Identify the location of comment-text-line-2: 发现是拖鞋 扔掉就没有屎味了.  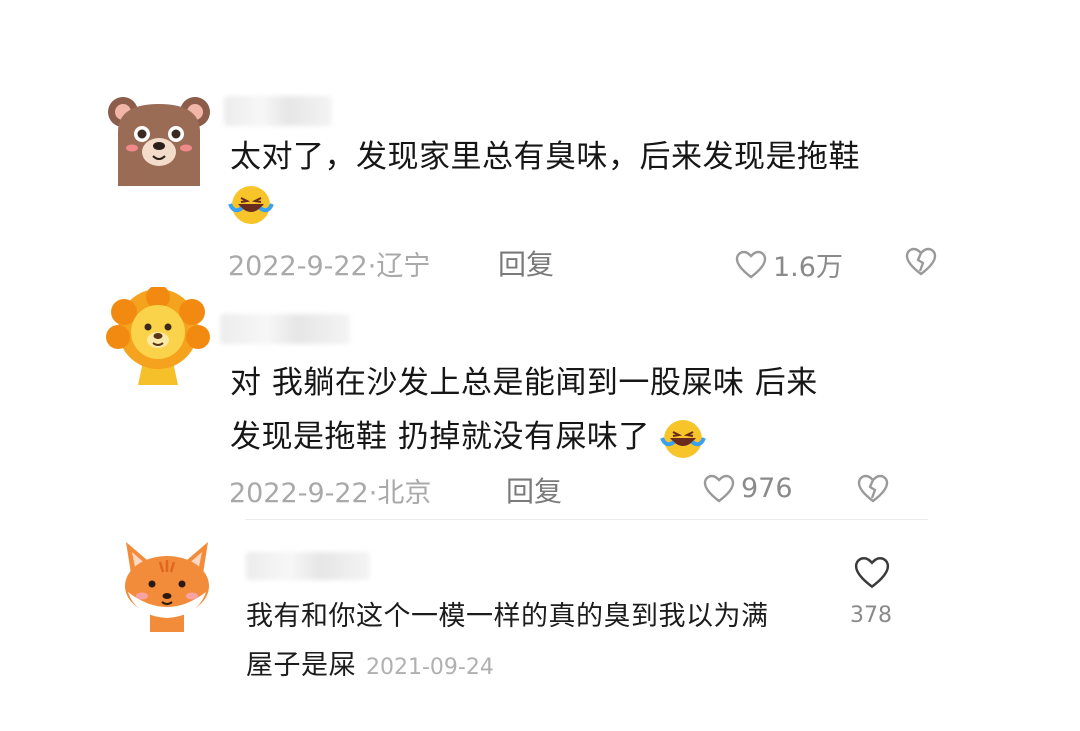
(468, 437).